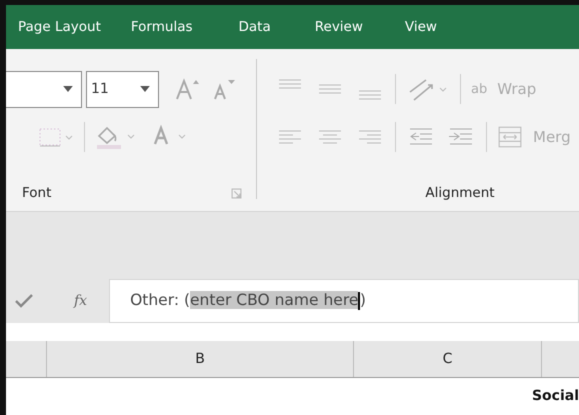 Image resolution: width=579 pixels, height=415 pixels. Describe the element at coordinates (188, 89) in the screenshot. I see `increase-font-icon` at that location.